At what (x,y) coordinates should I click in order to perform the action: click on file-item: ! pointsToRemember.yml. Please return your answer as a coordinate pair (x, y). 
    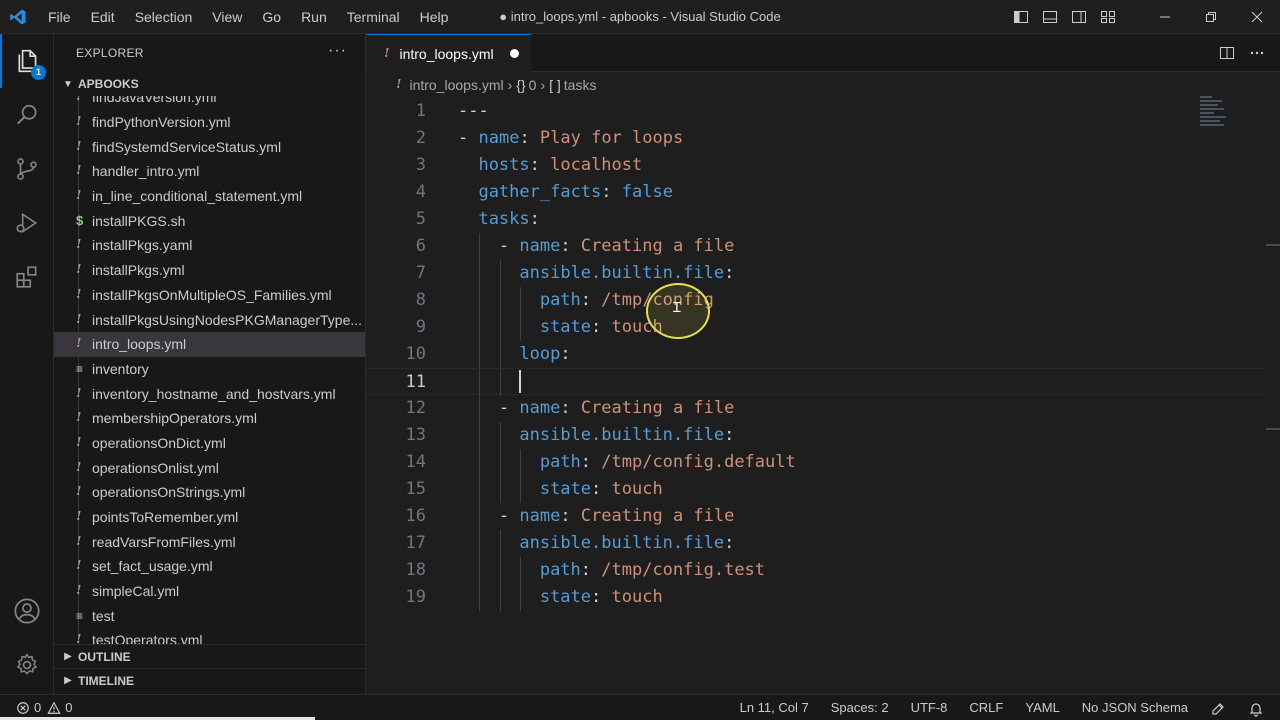
    Looking at the image, I should click on (209, 517).